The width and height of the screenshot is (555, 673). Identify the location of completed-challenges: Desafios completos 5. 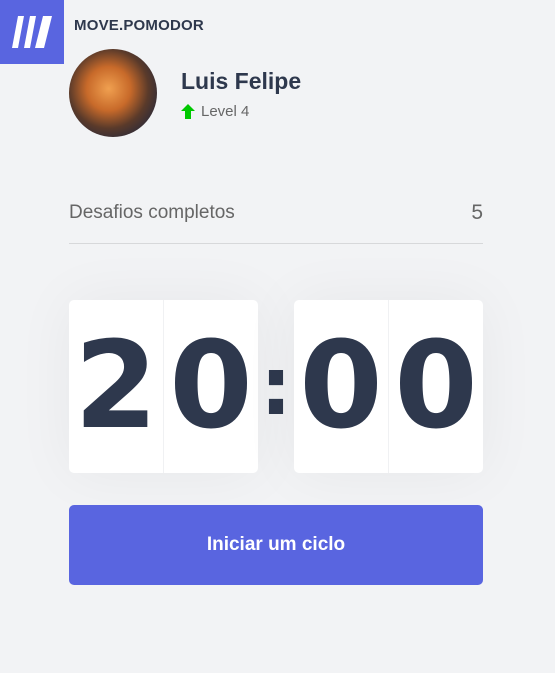
(276, 222).